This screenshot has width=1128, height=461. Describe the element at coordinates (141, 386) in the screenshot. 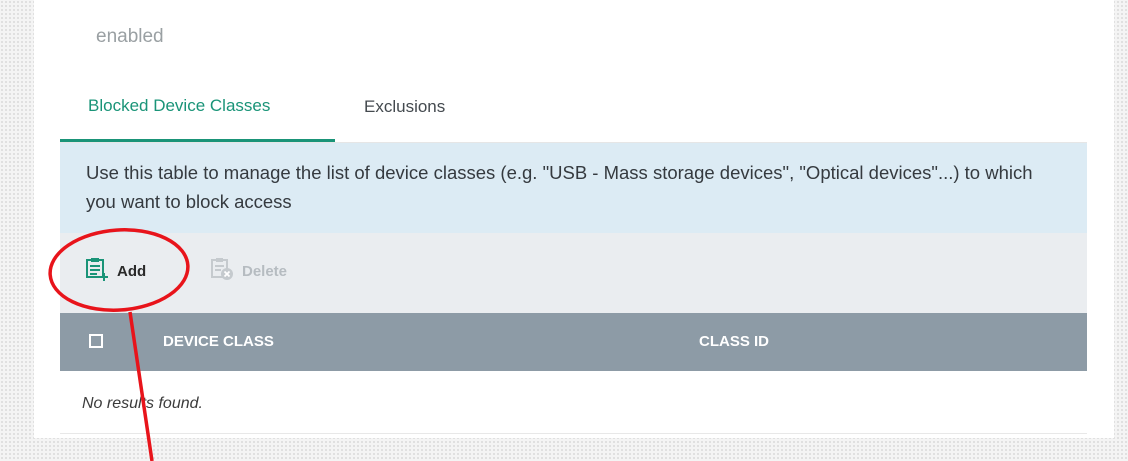

I see `annotation-arrow` at that location.